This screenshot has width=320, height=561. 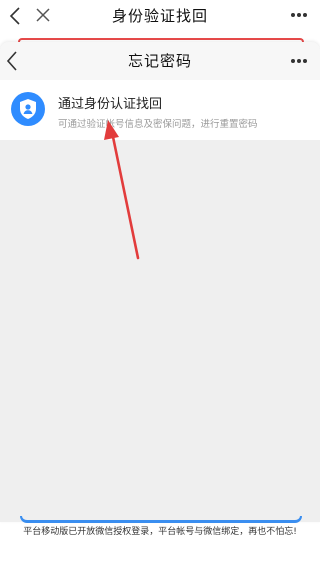 What do you see at coordinates (160, 532) in the screenshot?
I see `footer-note: 平台移动版已开放微信授权登录，平台帐号与微信绑定，再也不怕忘!` at bounding box center [160, 532].